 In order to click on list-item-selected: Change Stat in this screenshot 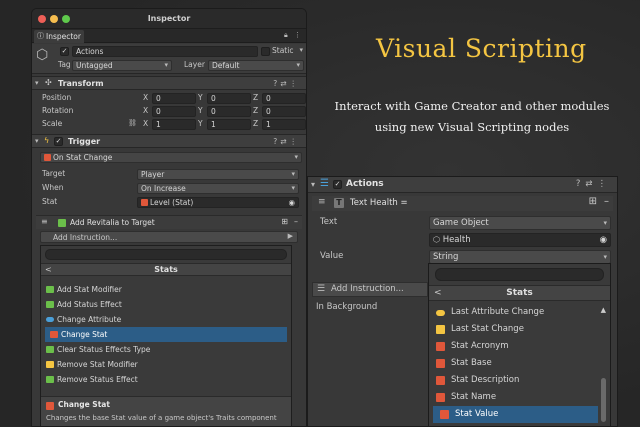, I will do `click(166, 334)`.